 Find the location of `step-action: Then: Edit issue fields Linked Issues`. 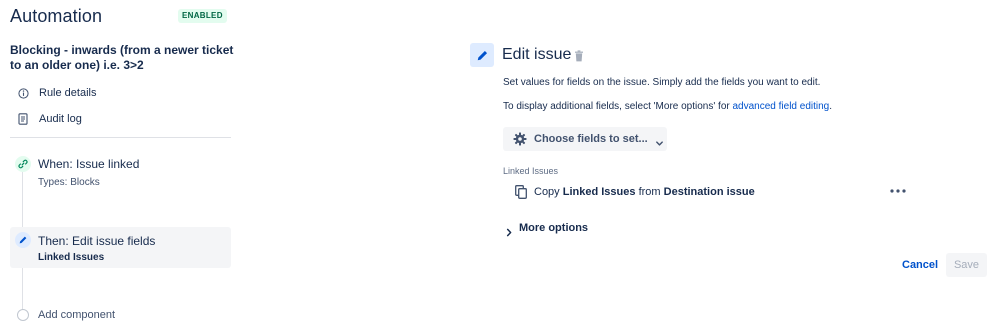

step-action: Then: Edit issue fields Linked Issues is located at coordinates (120, 247).